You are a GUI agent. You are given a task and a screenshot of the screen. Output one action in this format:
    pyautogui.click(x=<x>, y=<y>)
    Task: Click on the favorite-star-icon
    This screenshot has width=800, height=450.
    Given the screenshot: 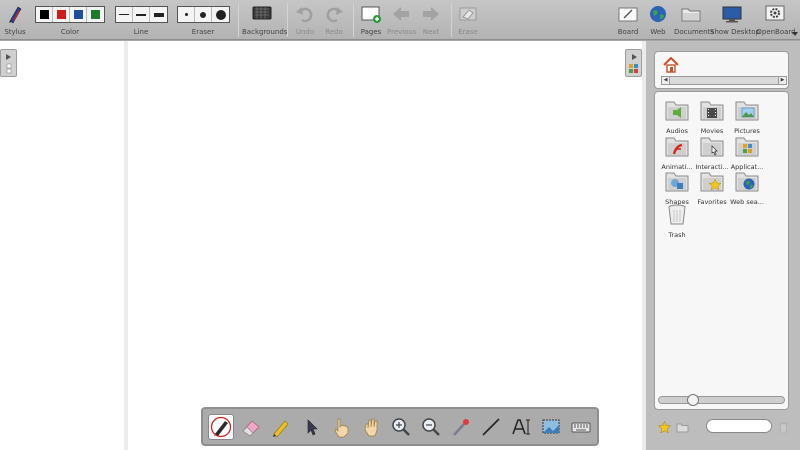 What is the action you would take?
    pyautogui.click(x=664, y=427)
    